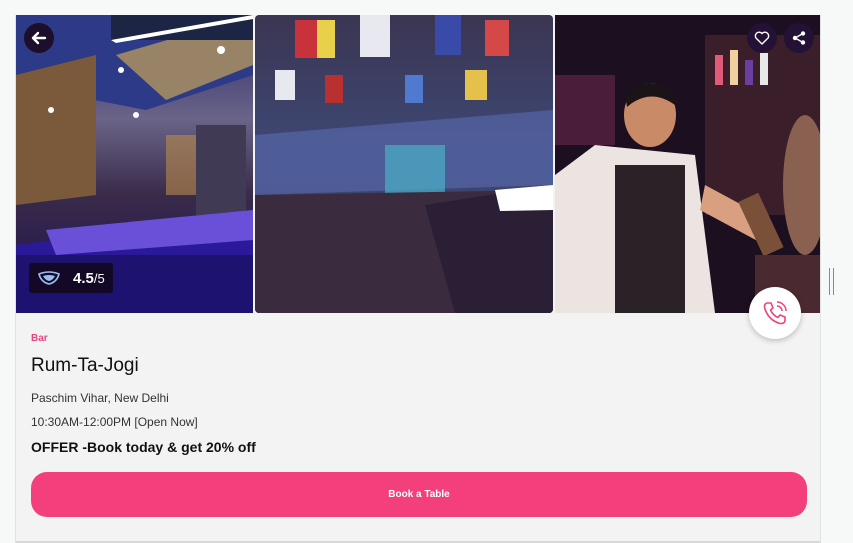 This screenshot has width=853, height=543. I want to click on book-table-button: Book a Table, so click(419, 494).